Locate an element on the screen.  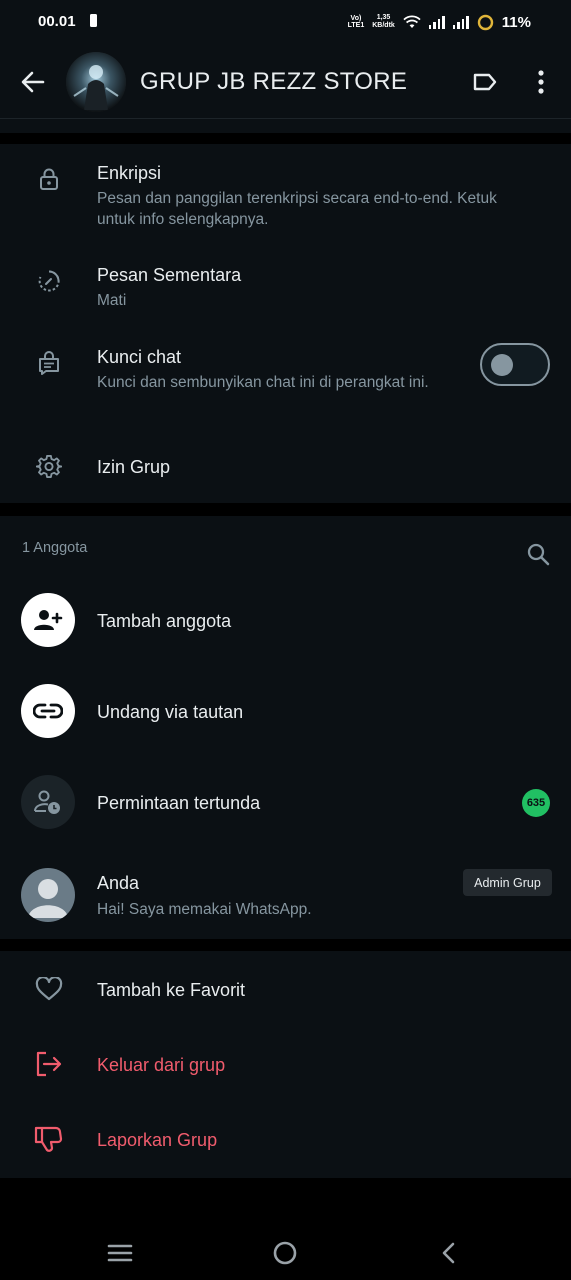
more-vertical-icon is located at coordinates (541, 82).